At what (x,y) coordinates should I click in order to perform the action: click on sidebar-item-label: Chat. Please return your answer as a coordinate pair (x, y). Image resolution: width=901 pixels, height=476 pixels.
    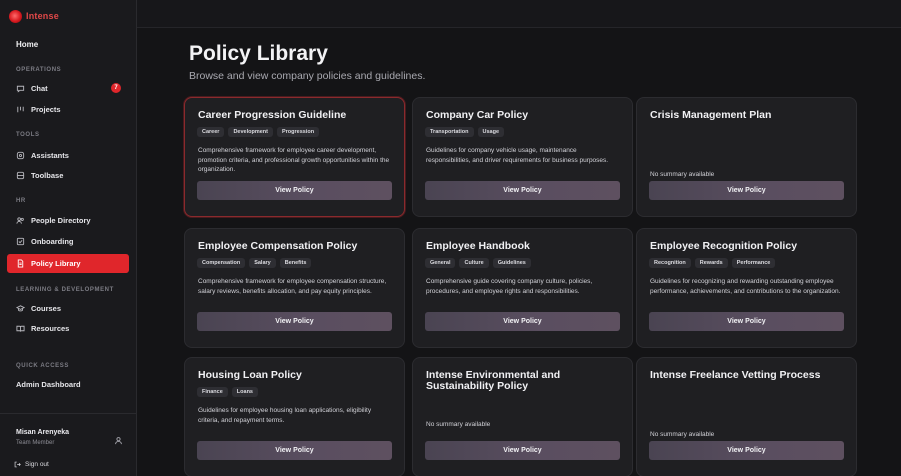
    Looking at the image, I should click on (39, 88).